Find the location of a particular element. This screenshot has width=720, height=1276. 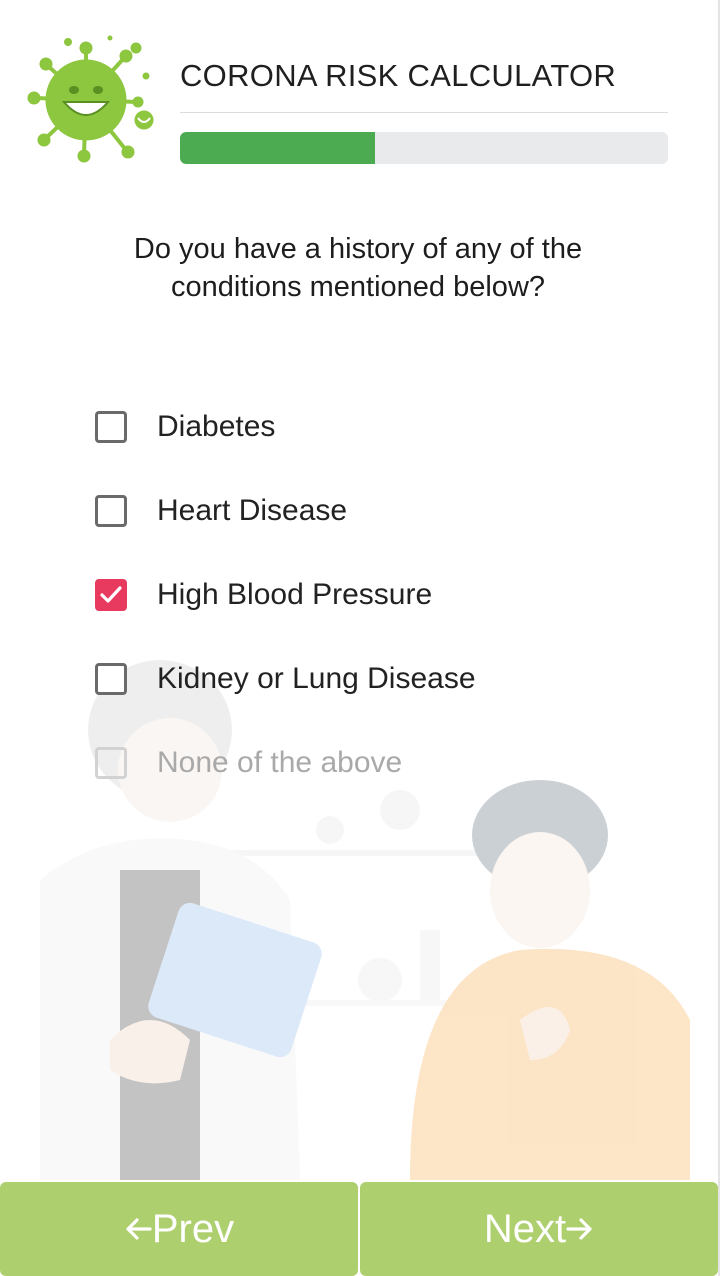

checkmark-icon is located at coordinates (111, 594).